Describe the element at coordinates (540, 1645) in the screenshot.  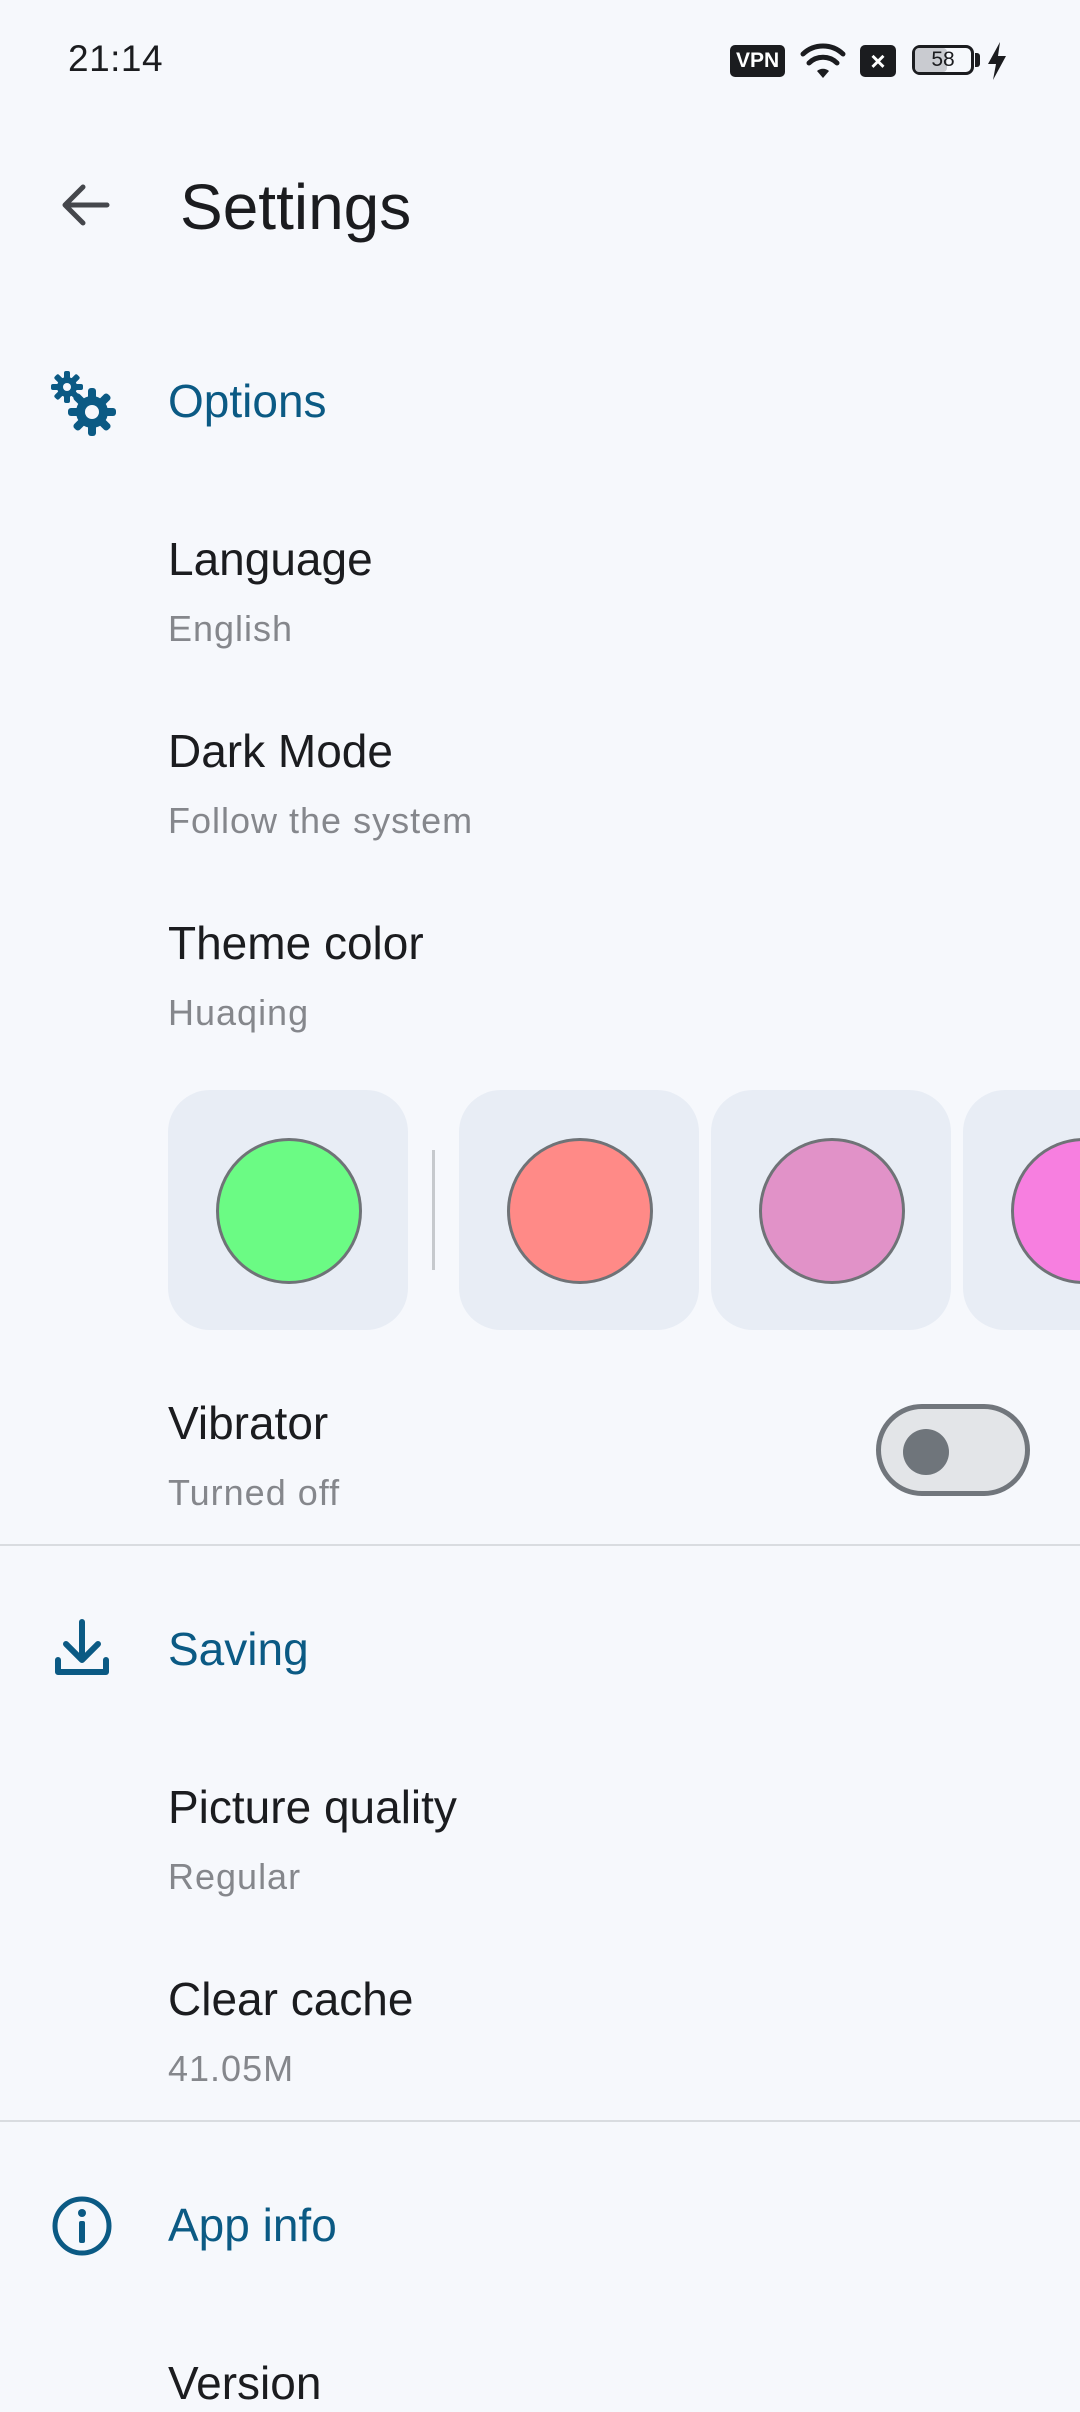
I see `section-header-saving: Saving` at that location.